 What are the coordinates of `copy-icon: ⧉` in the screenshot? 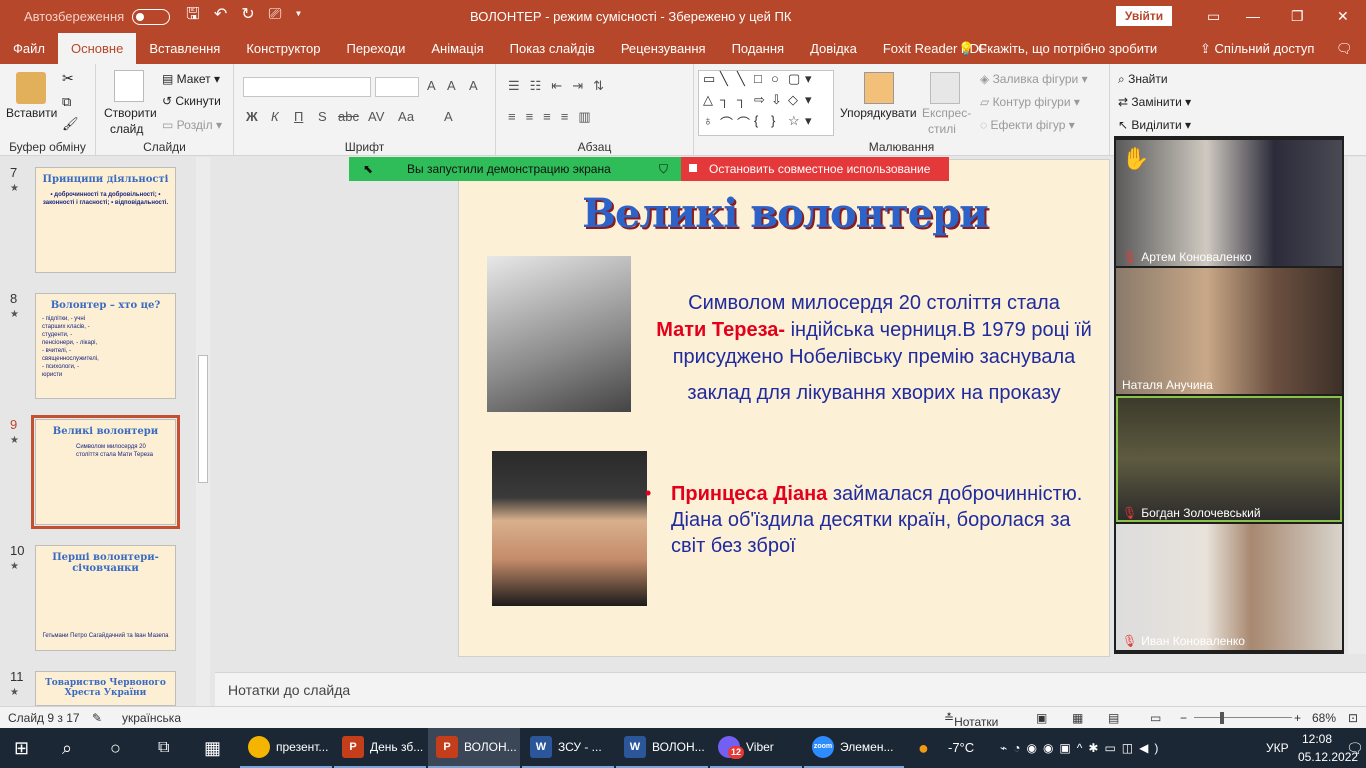 It's located at (66, 102).